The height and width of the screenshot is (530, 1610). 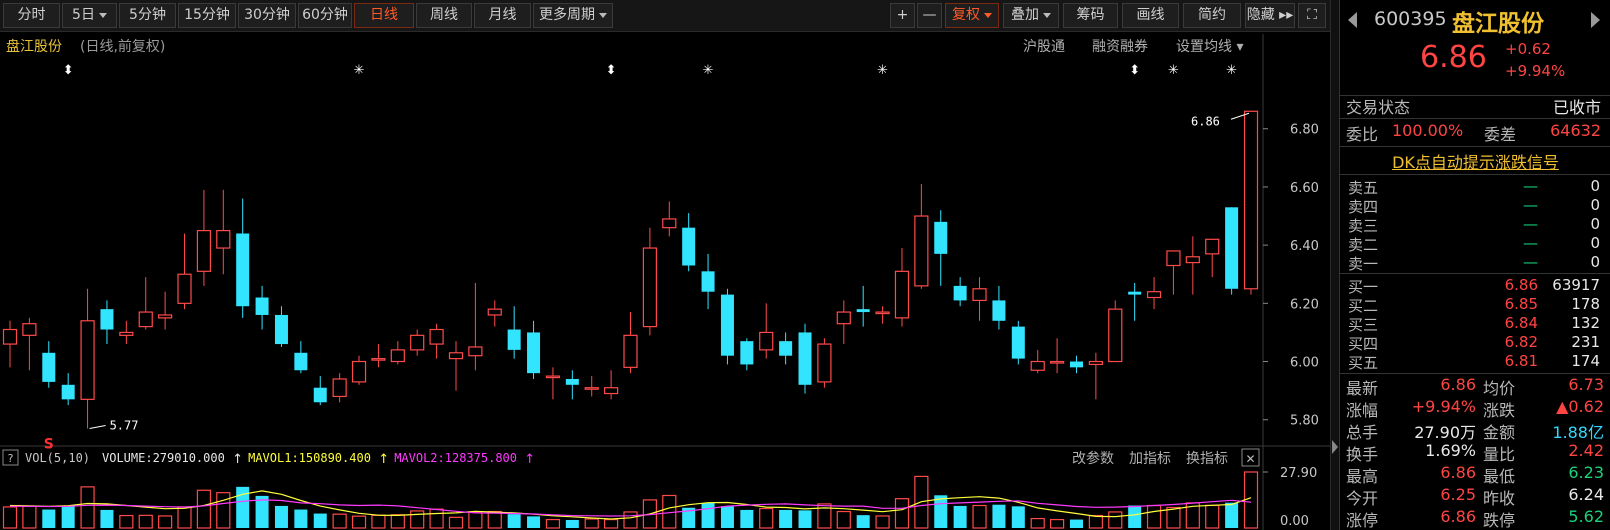 I want to click on quote-header: 600395 盘江股份 6.86 +0.62 +9.94%, so click(x=1475, y=48).